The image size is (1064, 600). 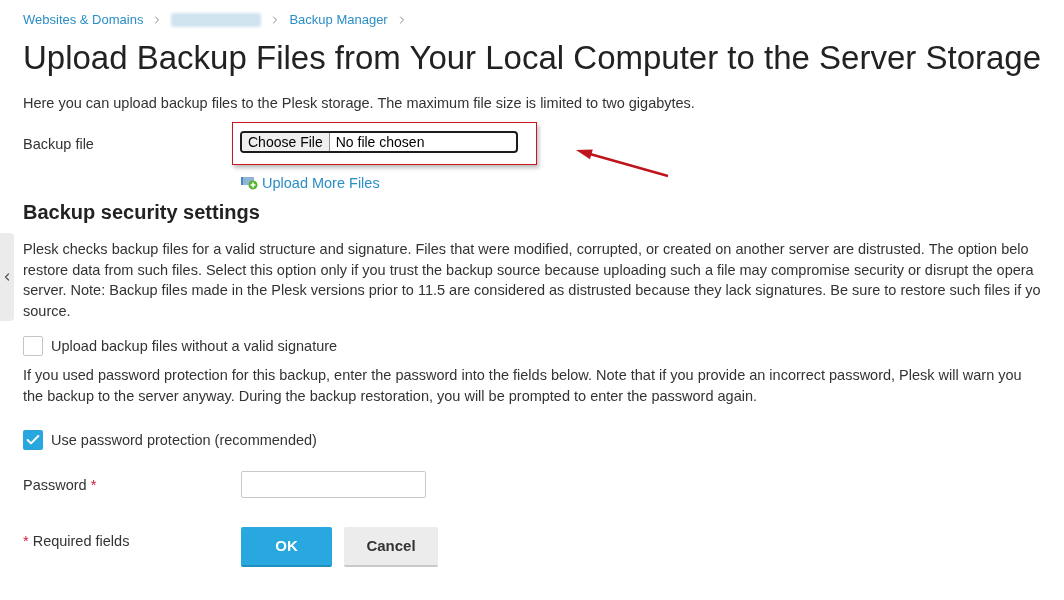 What do you see at coordinates (7, 277) in the screenshot?
I see `sidebar-toggle-button` at bounding box center [7, 277].